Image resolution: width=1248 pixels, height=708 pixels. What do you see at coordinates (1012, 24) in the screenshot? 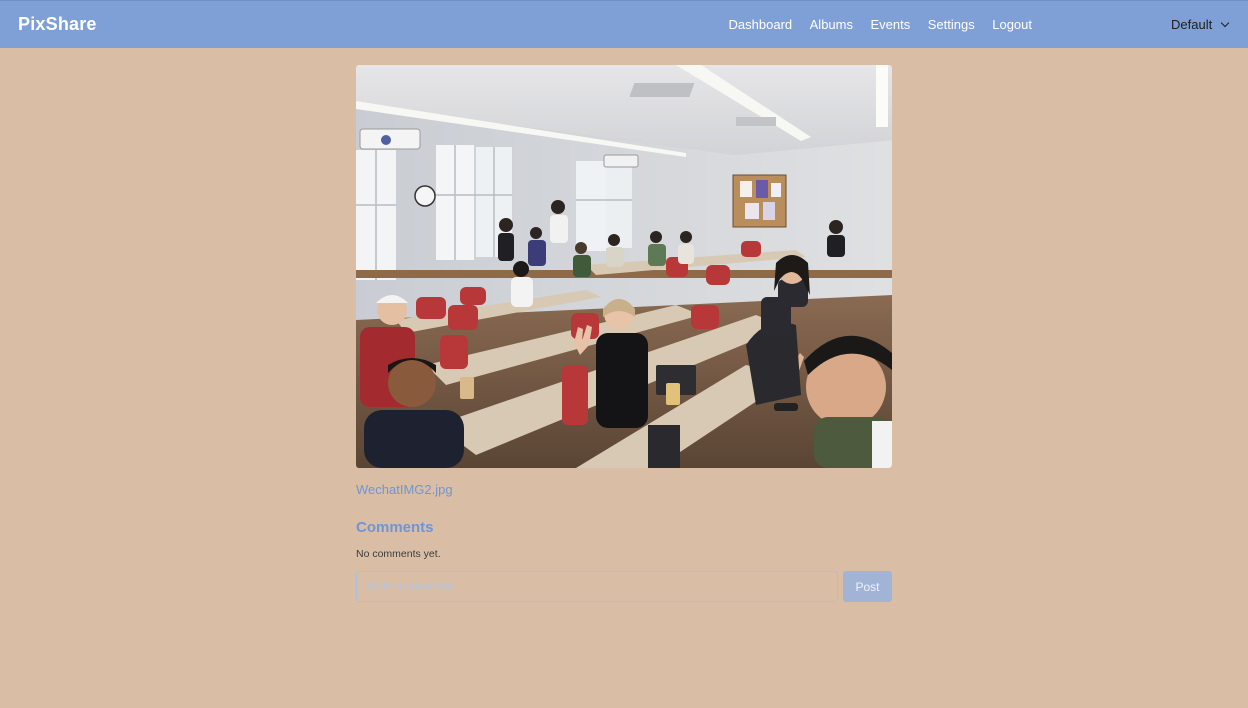
I see `nav-logout: Logout` at bounding box center [1012, 24].